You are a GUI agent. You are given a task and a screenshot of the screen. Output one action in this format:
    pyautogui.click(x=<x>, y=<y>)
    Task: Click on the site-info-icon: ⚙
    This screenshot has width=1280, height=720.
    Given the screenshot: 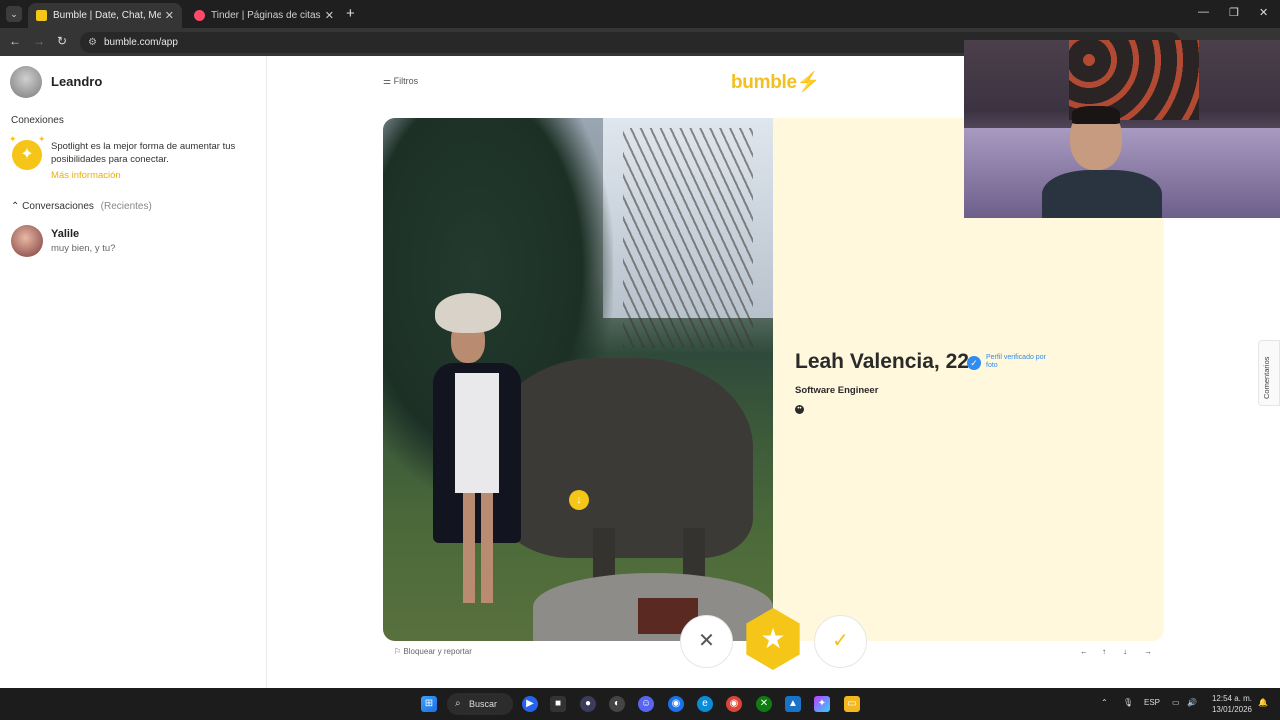 What is the action you would take?
    pyautogui.click(x=92, y=42)
    